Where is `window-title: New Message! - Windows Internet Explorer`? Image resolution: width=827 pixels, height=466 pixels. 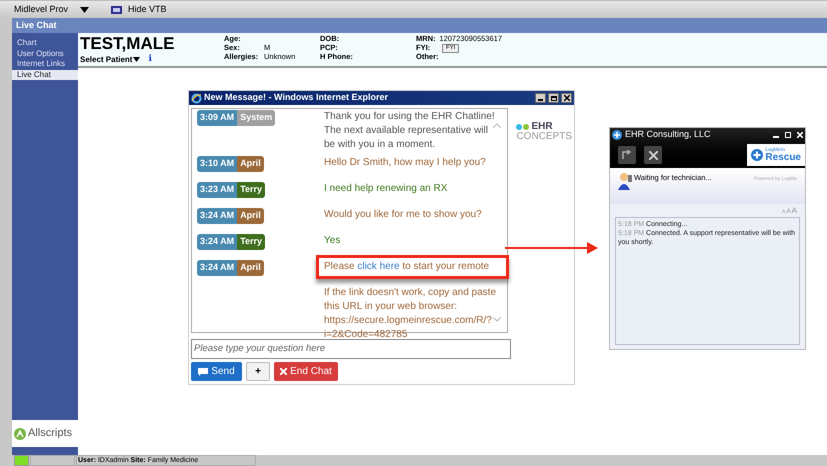 window-title: New Message! - Windows Internet Explorer is located at coordinates (296, 97).